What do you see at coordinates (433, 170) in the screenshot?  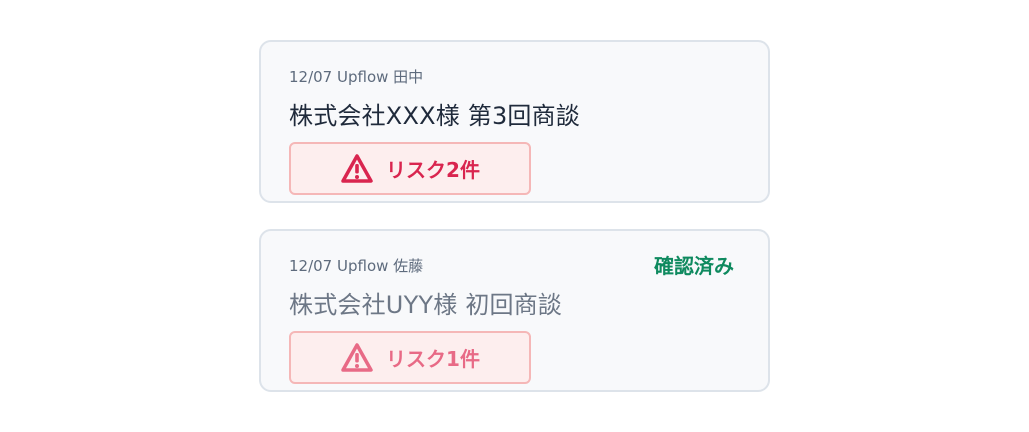 I see `risk-count-label: リスク2件` at bounding box center [433, 170].